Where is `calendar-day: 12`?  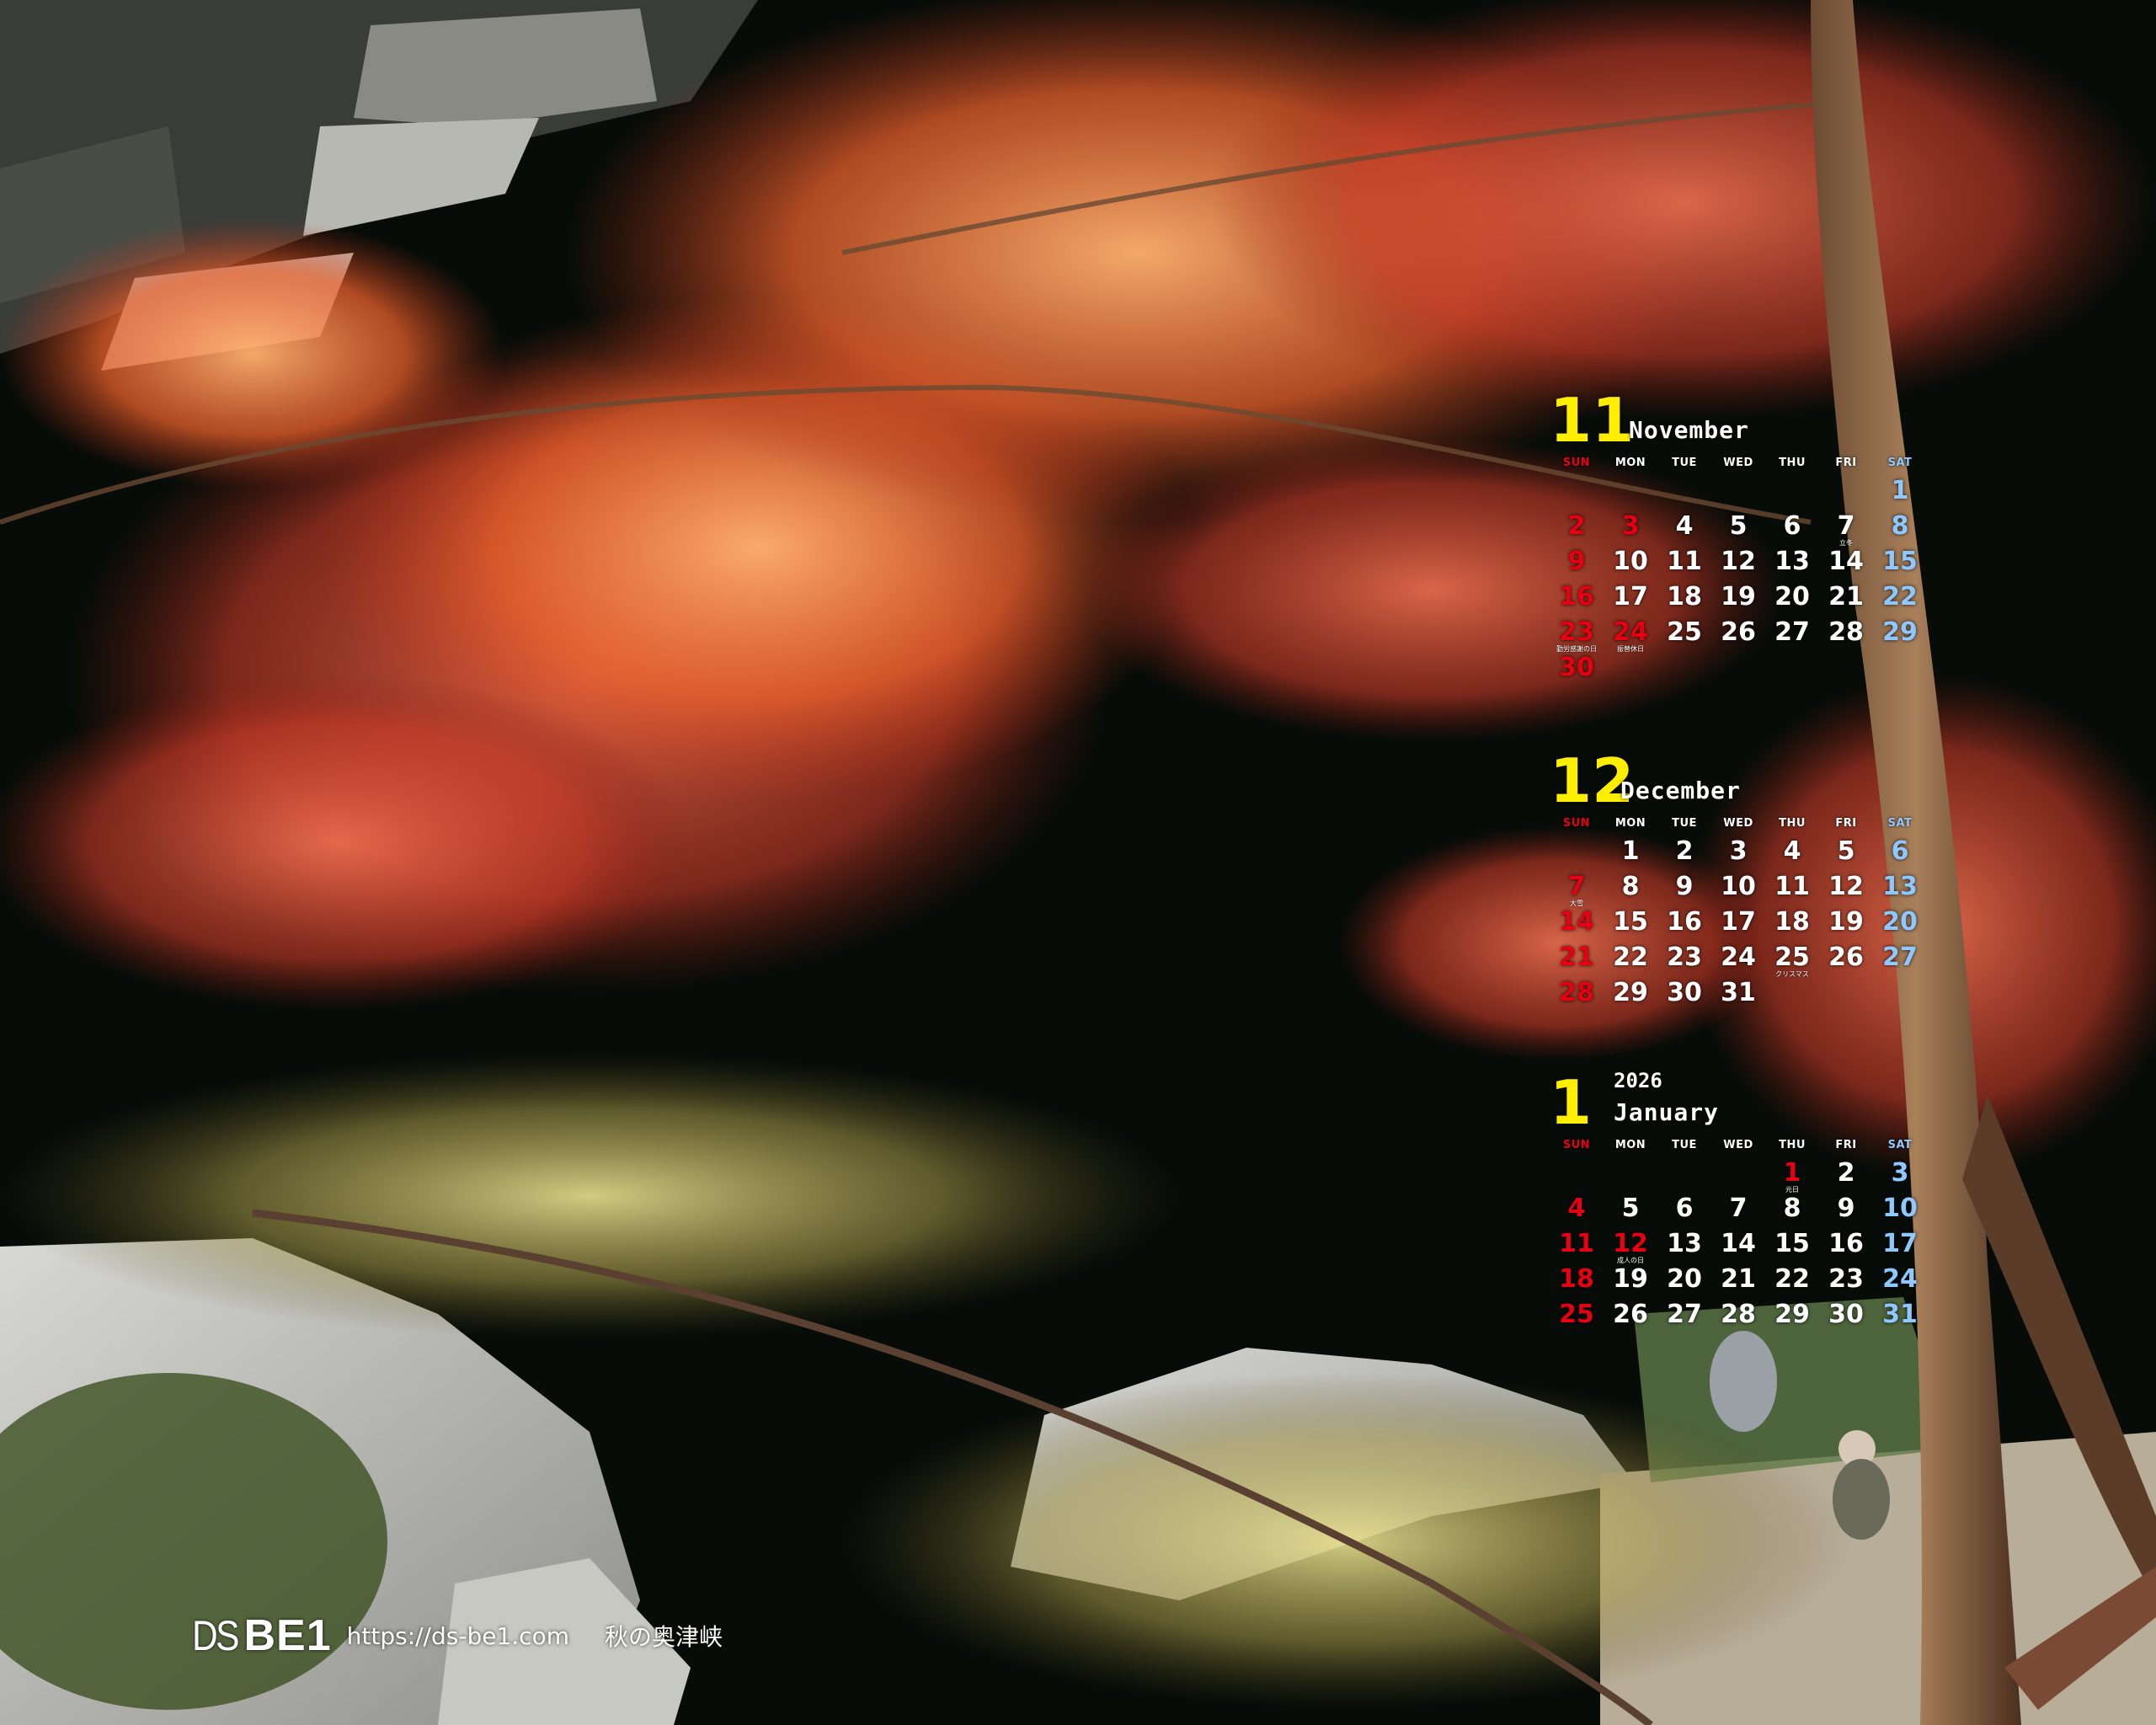
calendar-day: 12 is located at coordinates (1846, 886).